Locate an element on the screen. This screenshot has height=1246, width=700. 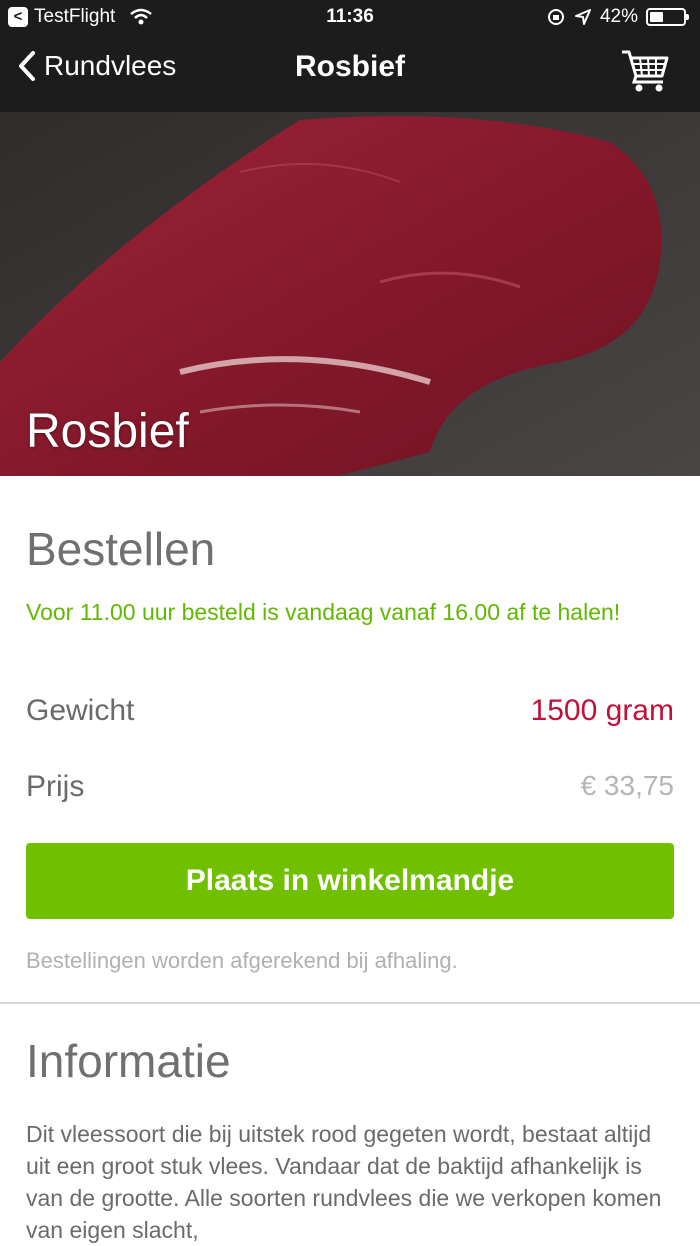
section-divider is located at coordinates (350, 1003).